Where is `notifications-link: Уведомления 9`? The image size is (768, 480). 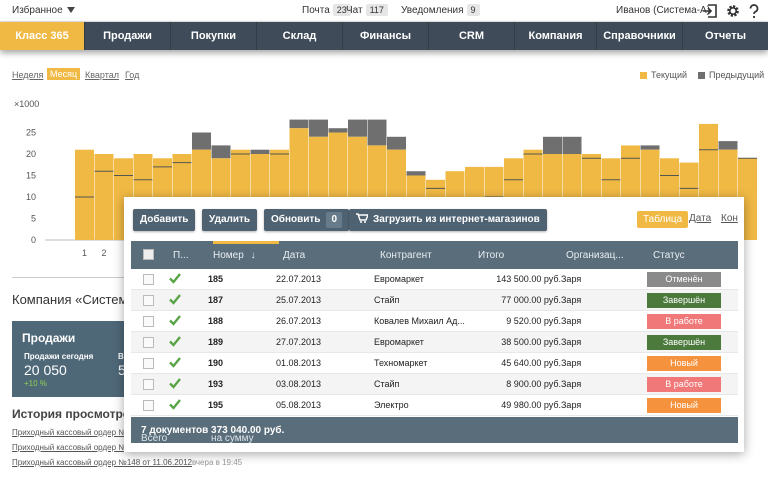 notifications-link: Уведомления 9 is located at coordinates (440, 10).